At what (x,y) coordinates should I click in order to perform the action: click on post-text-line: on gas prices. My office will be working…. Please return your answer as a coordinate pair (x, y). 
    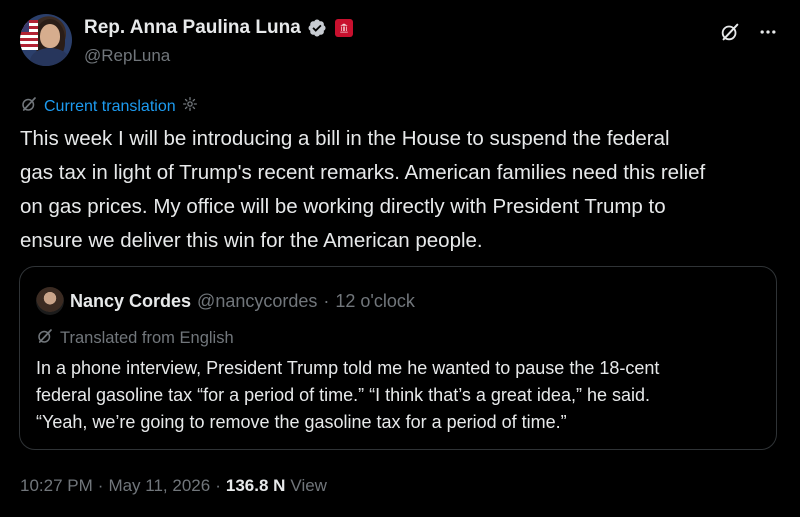
    Looking at the image, I should click on (343, 206).